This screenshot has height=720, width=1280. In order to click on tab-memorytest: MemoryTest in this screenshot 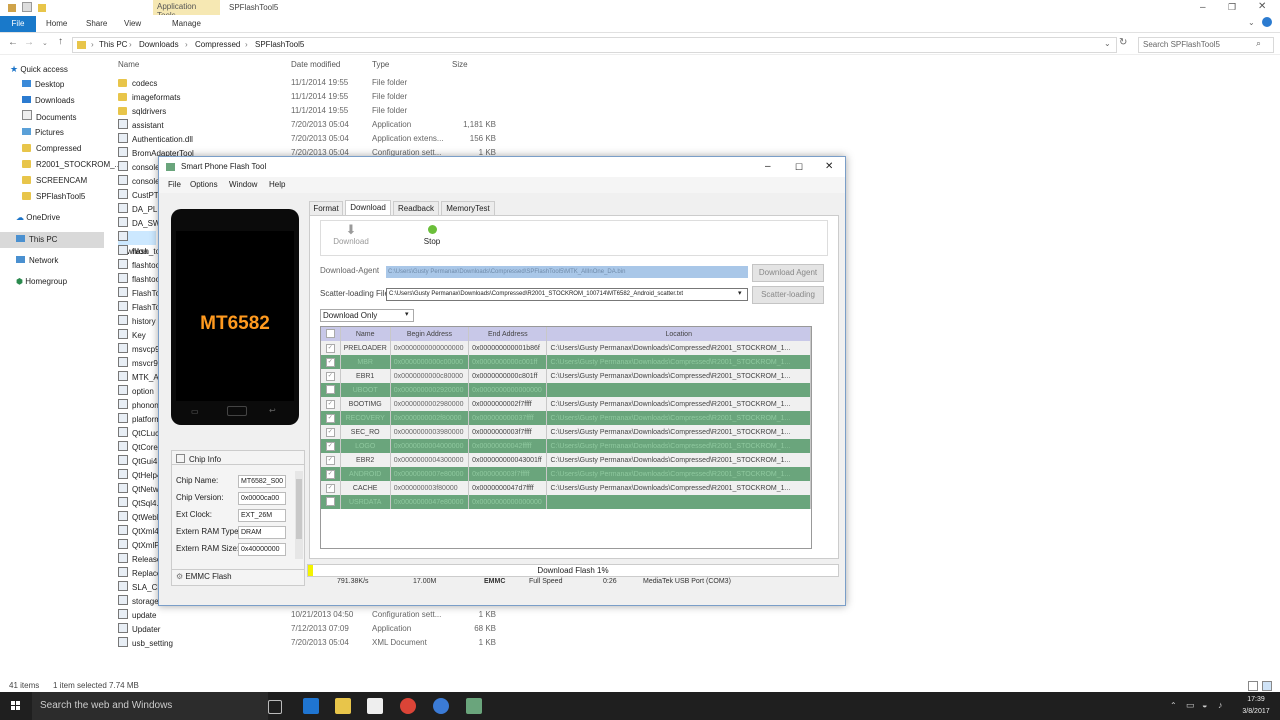, I will do `click(468, 208)`.